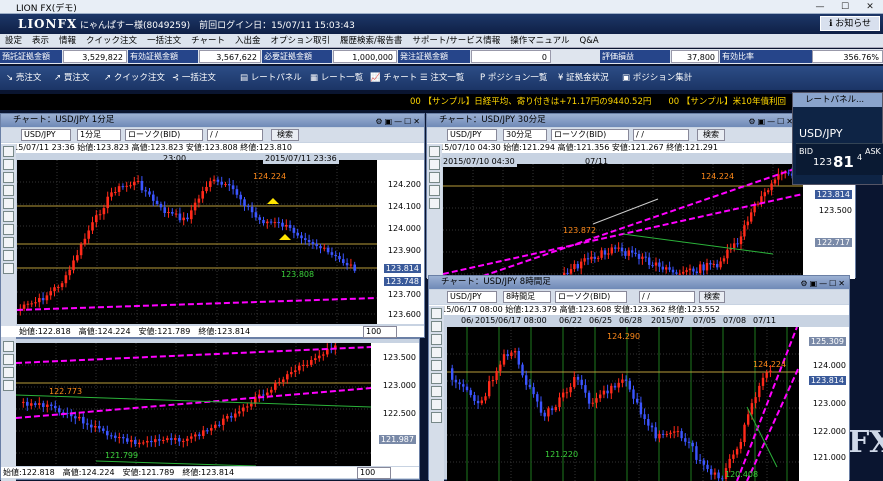  I want to click on chart-button: 📈 チャート, so click(393, 77).